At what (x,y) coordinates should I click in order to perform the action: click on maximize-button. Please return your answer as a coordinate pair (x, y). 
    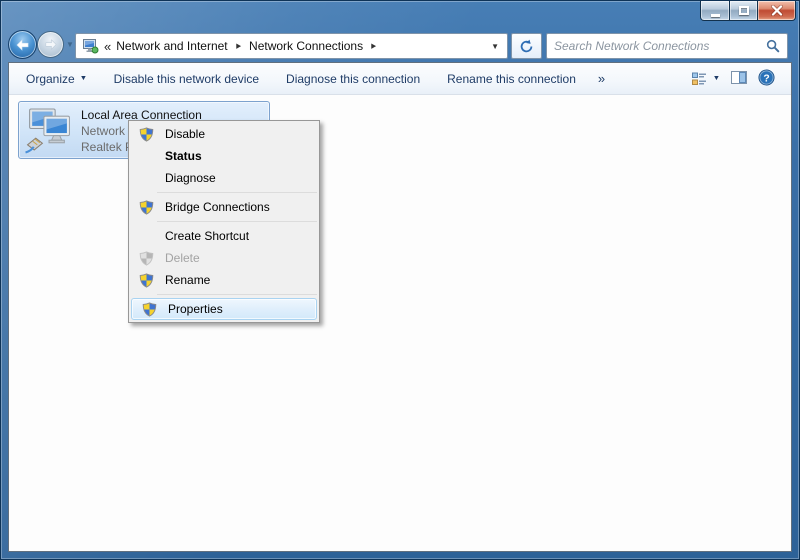
    Looking at the image, I should click on (744, 11).